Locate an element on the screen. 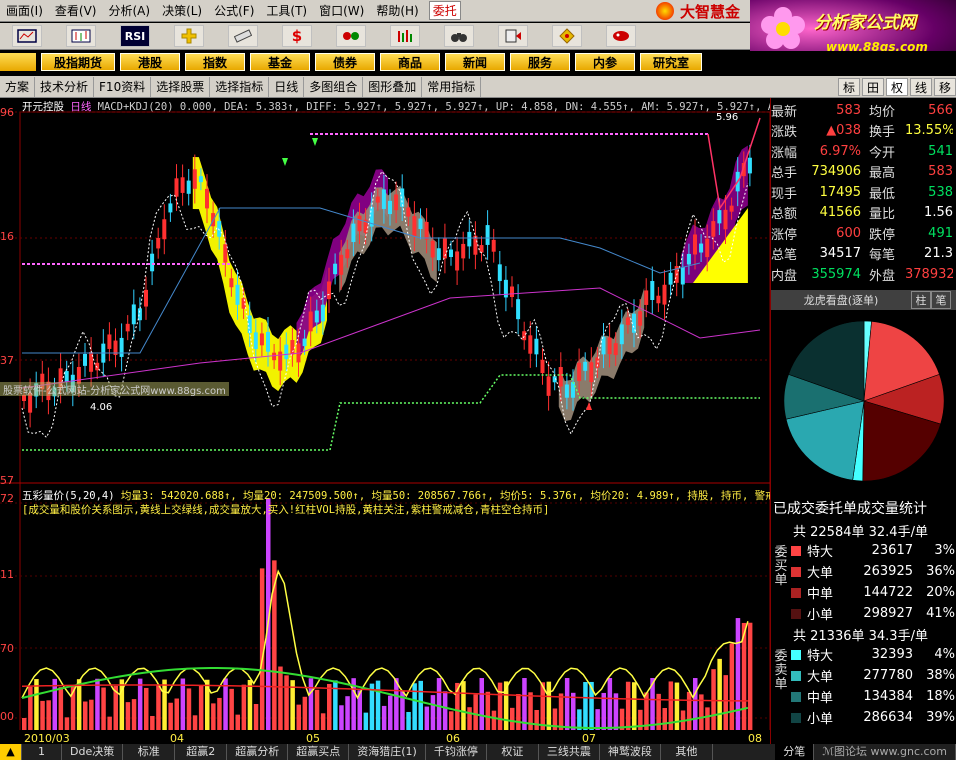 The width and height of the screenshot is (956, 760). subbar-item: 选择指标 is located at coordinates (240, 86).